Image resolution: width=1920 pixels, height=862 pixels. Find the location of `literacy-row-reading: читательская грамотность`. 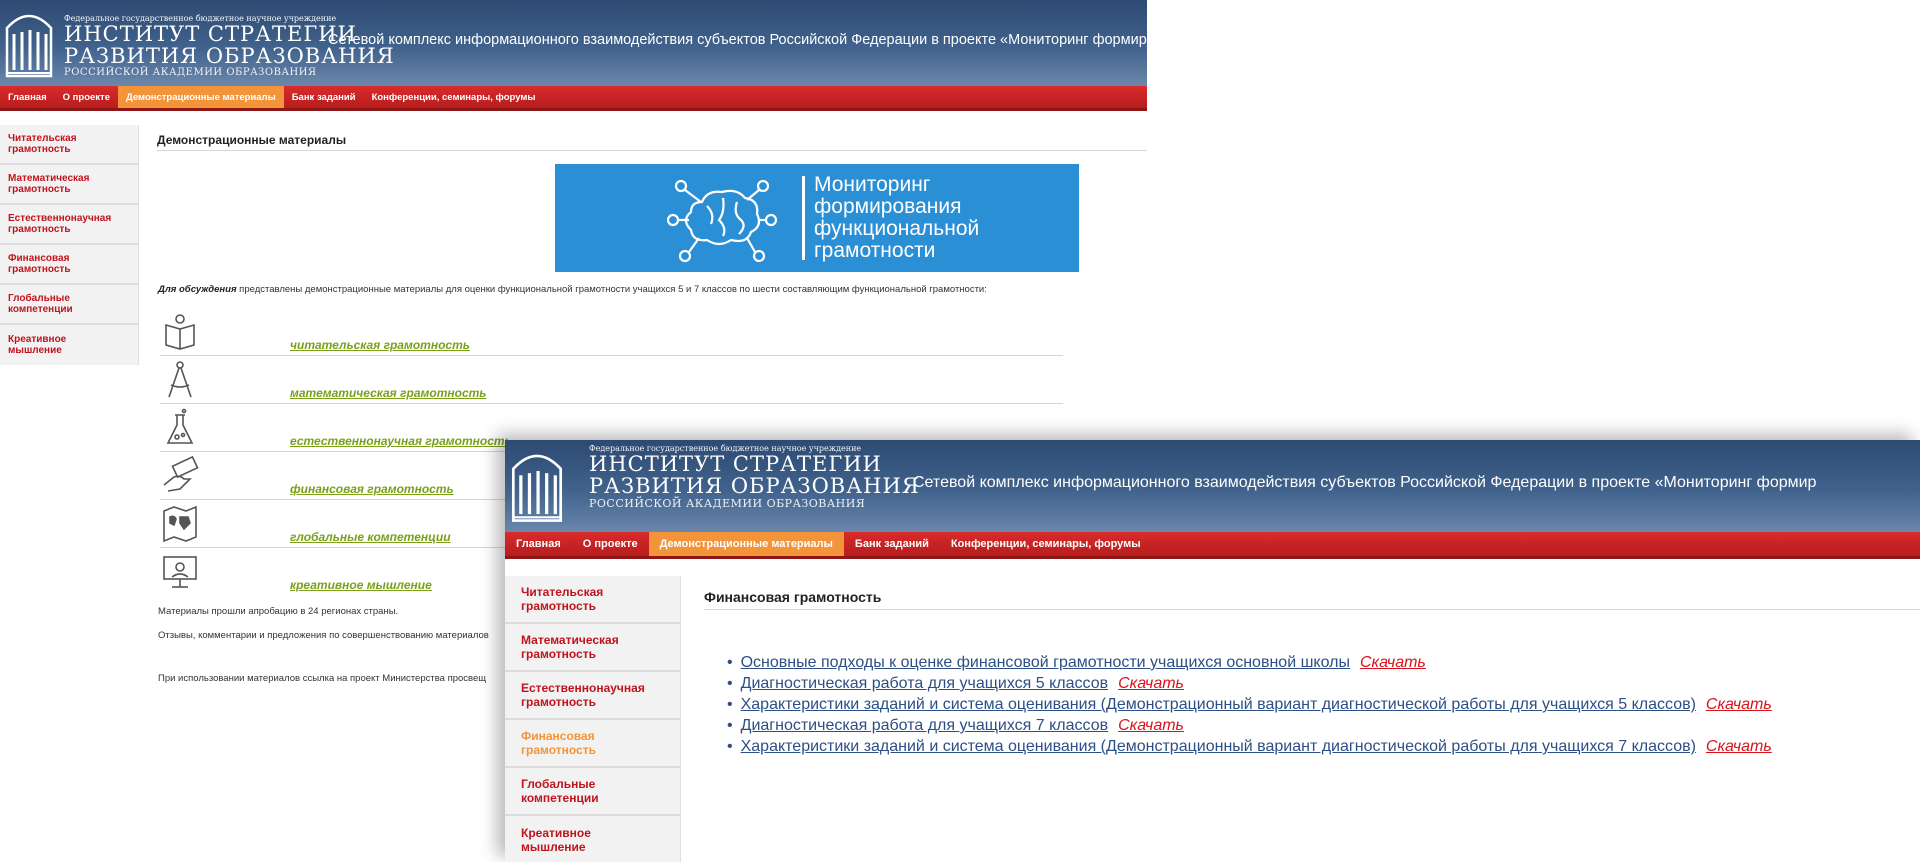

literacy-row-reading: читательская грамотность is located at coordinates (611, 331).